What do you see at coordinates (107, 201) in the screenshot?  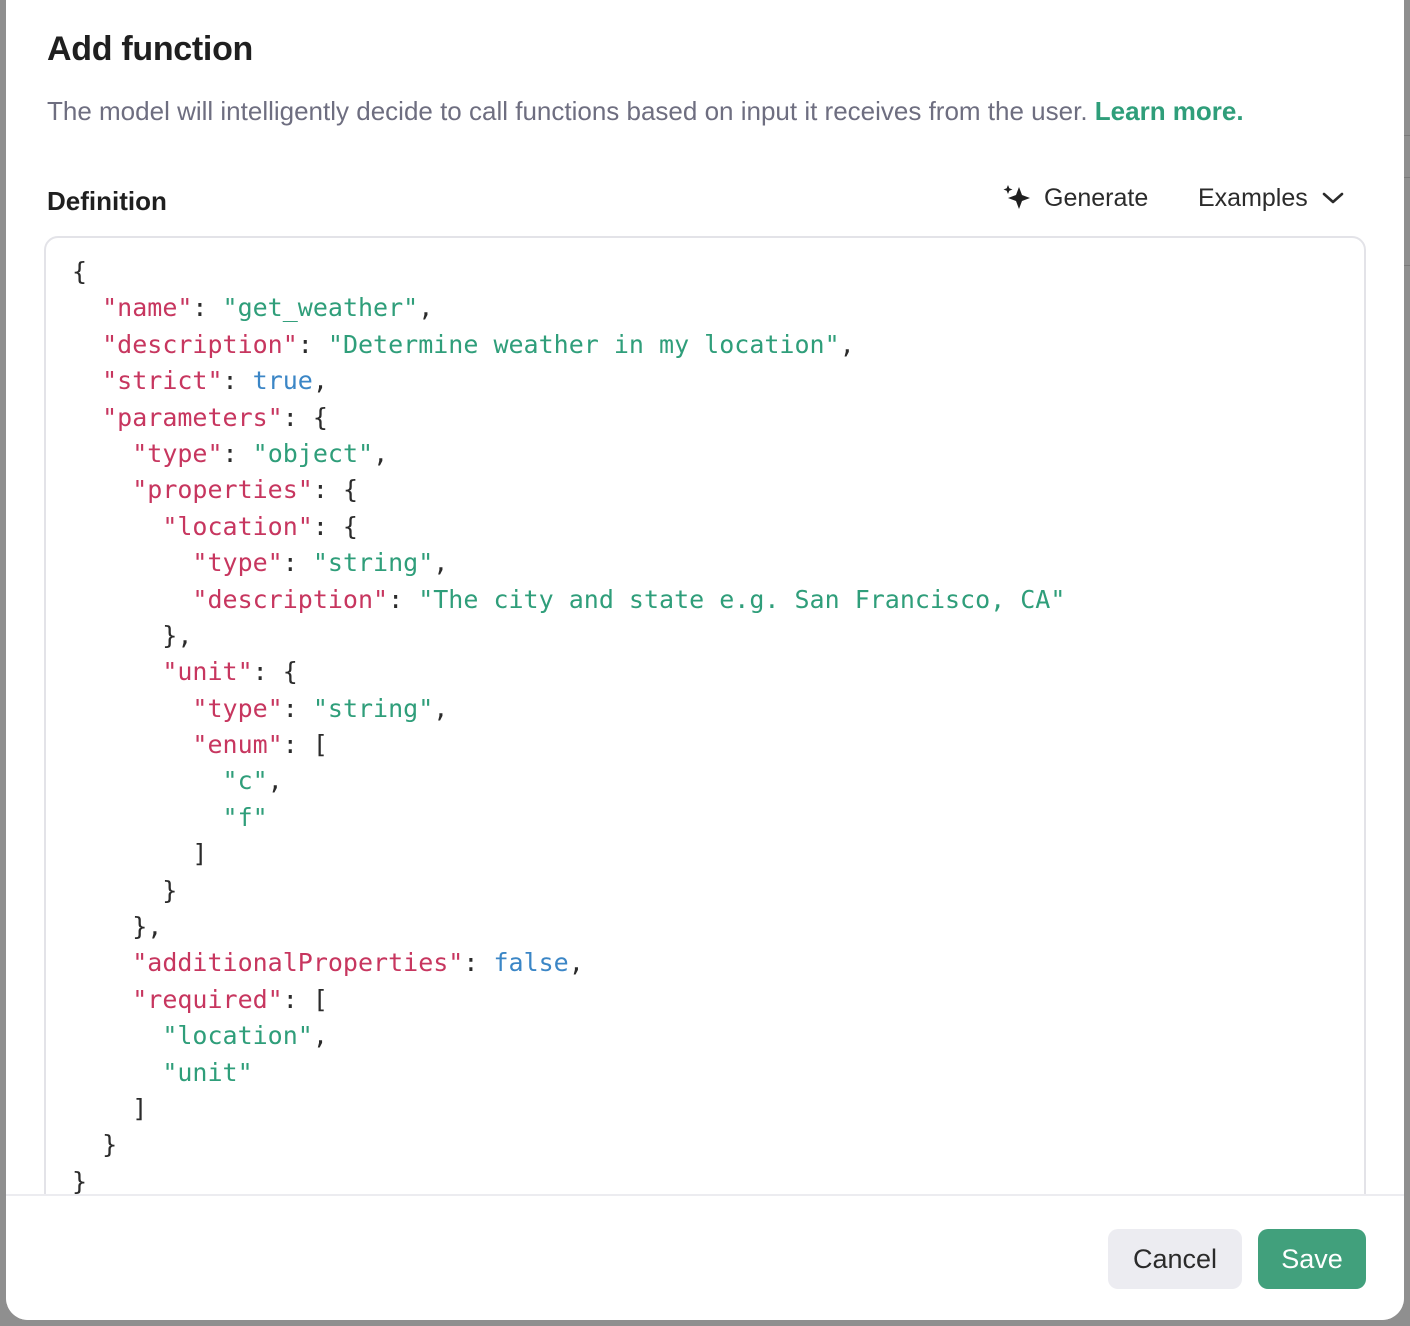 I see `definition-label: Definition` at bounding box center [107, 201].